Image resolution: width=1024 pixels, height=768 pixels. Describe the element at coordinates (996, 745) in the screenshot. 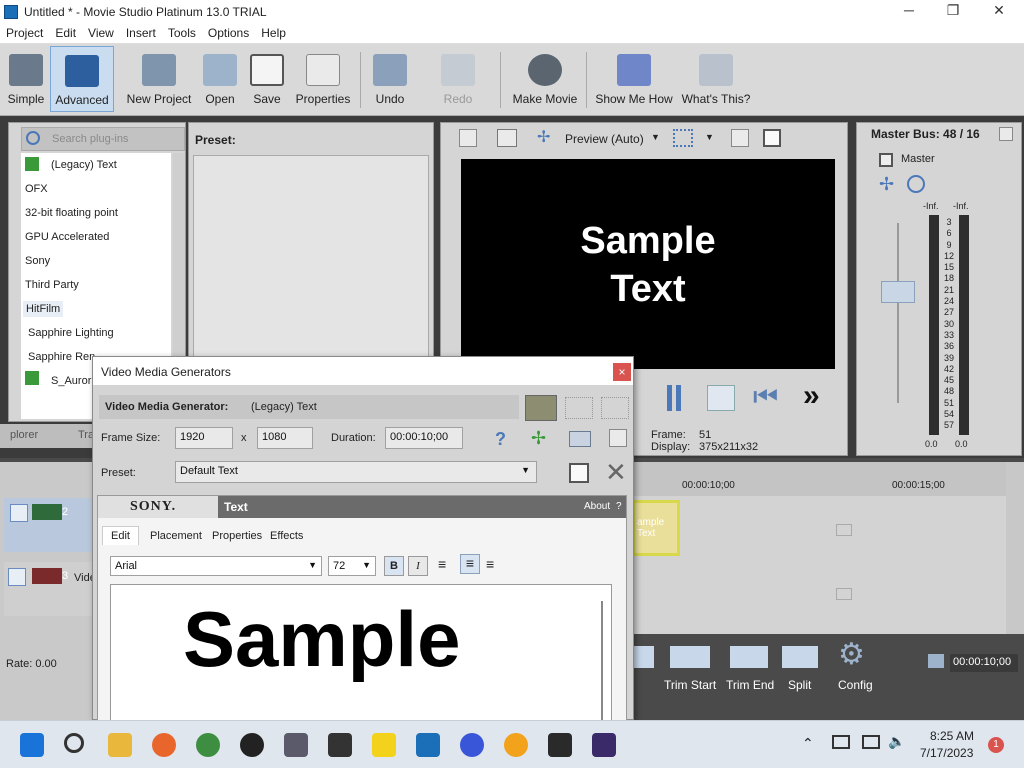

I see `notification-badge: 1` at that location.